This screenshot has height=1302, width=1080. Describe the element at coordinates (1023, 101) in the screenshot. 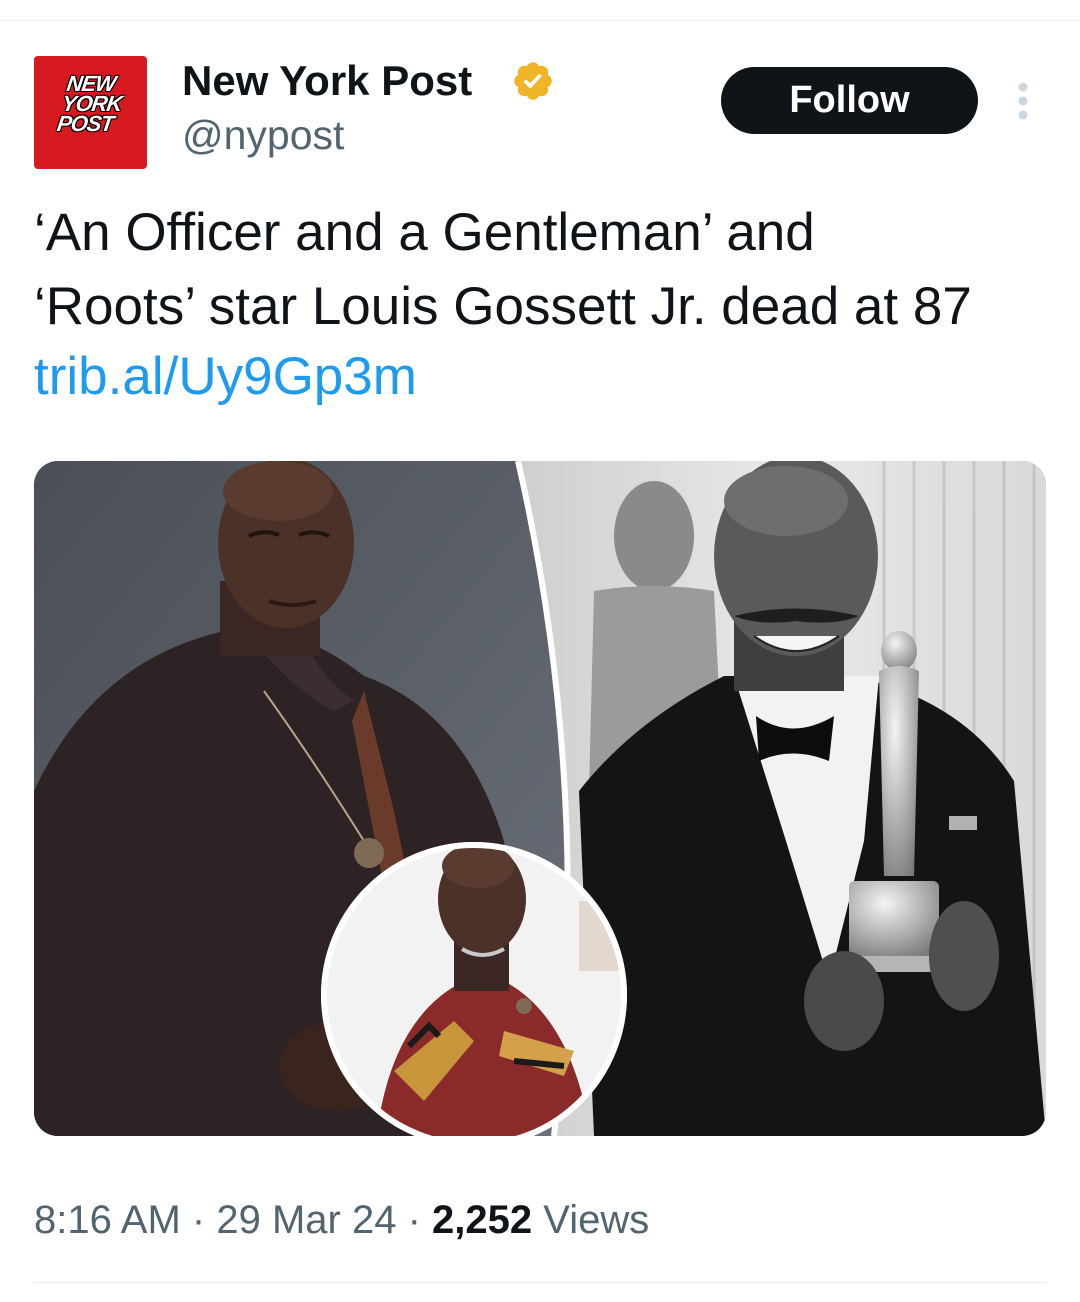

I see `more-vertical-icon` at that location.